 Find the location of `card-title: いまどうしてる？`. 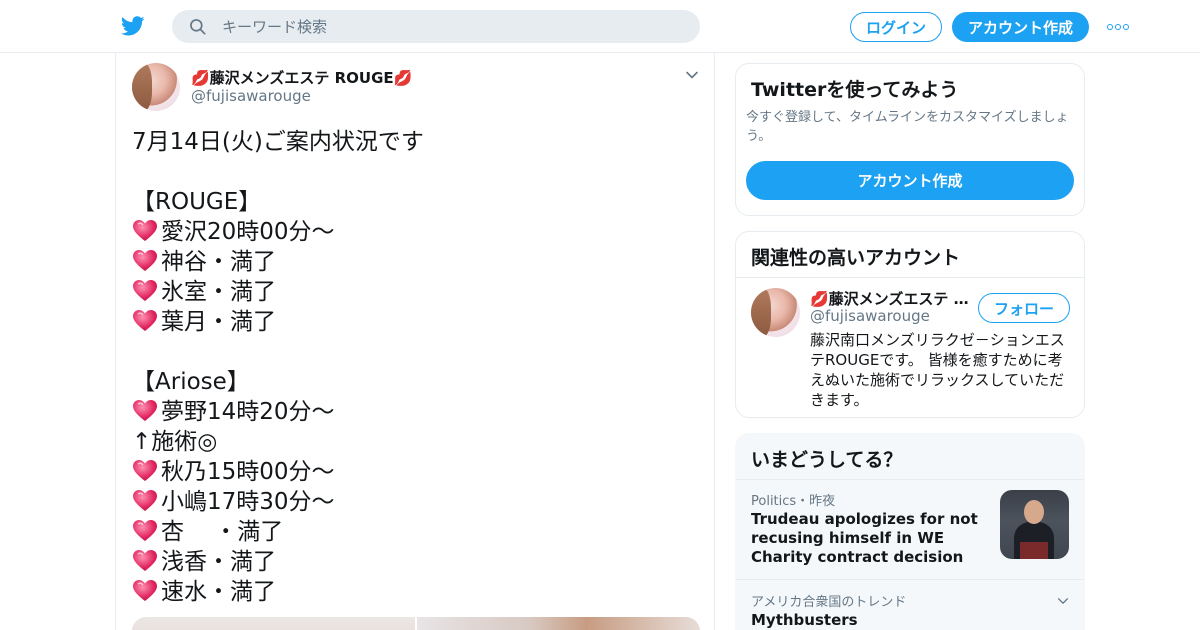

card-title: いまどうしてる？ is located at coordinates (827, 460).